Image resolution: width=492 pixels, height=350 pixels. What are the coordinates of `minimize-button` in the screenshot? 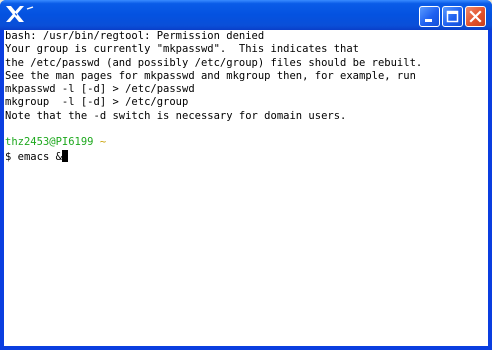 It's located at (429, 16).